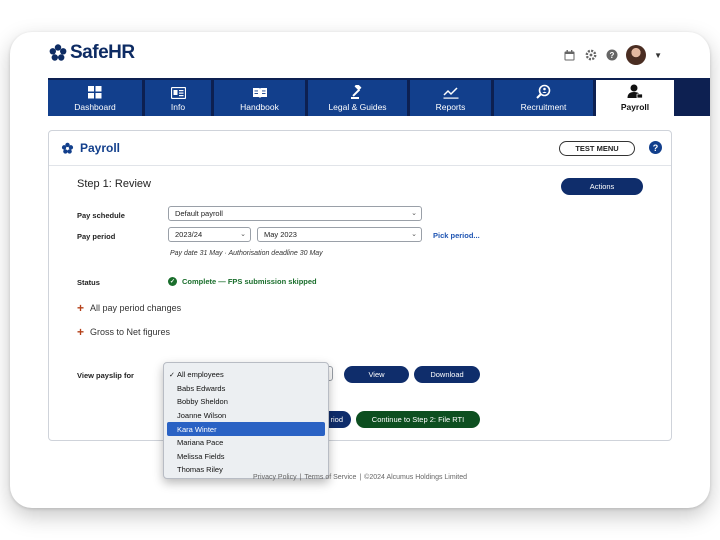 This screenshot has width=720, height=540. I want to click on expander-label: All pay period changes, so click(136, 308).